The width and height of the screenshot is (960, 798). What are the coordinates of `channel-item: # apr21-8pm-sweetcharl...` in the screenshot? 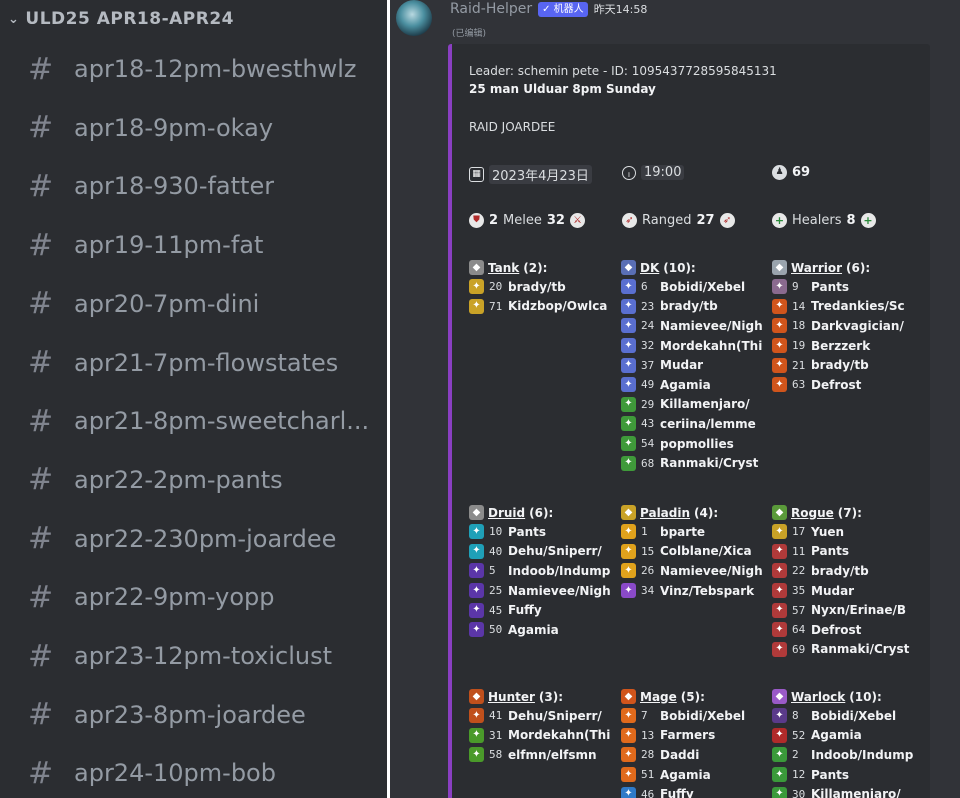 It's located at (204, 421).